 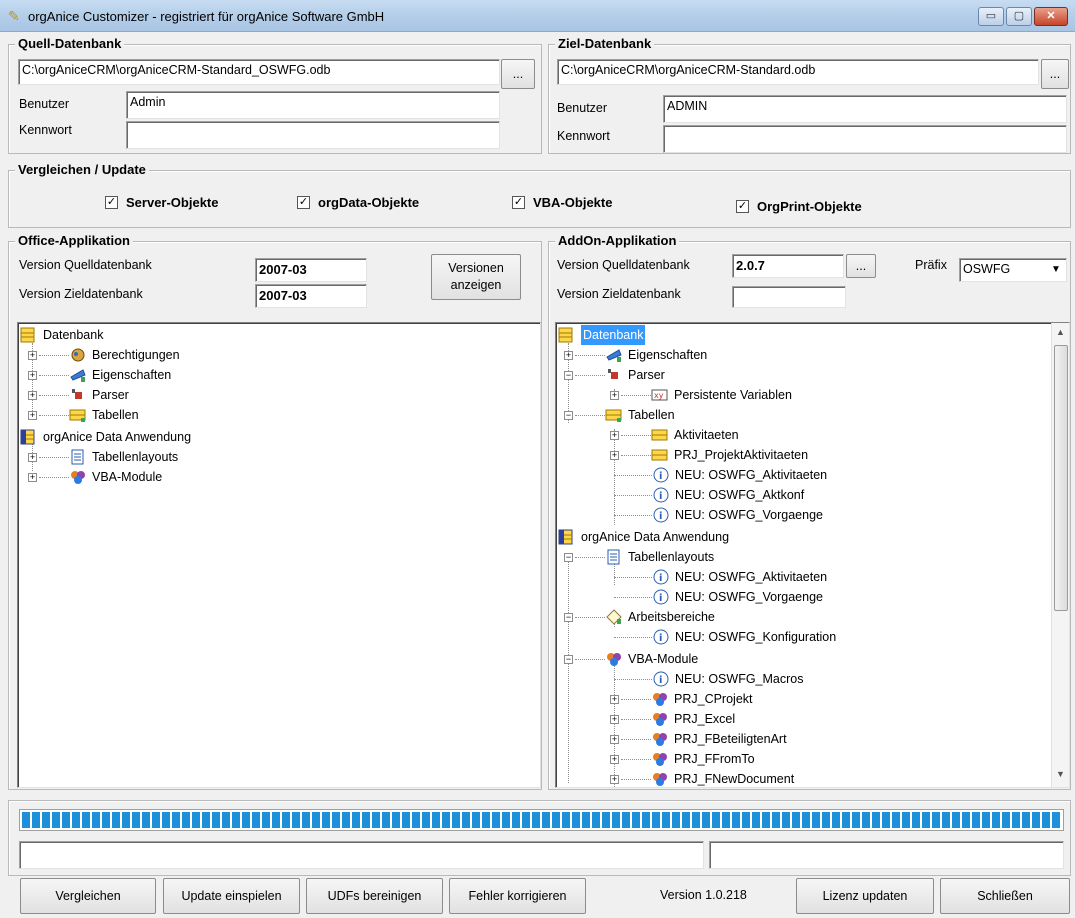 What do you see at coordinates (1005, 896) in the screenshot?
I see `close-button: Schließen` at bounding box center [1005, 896].